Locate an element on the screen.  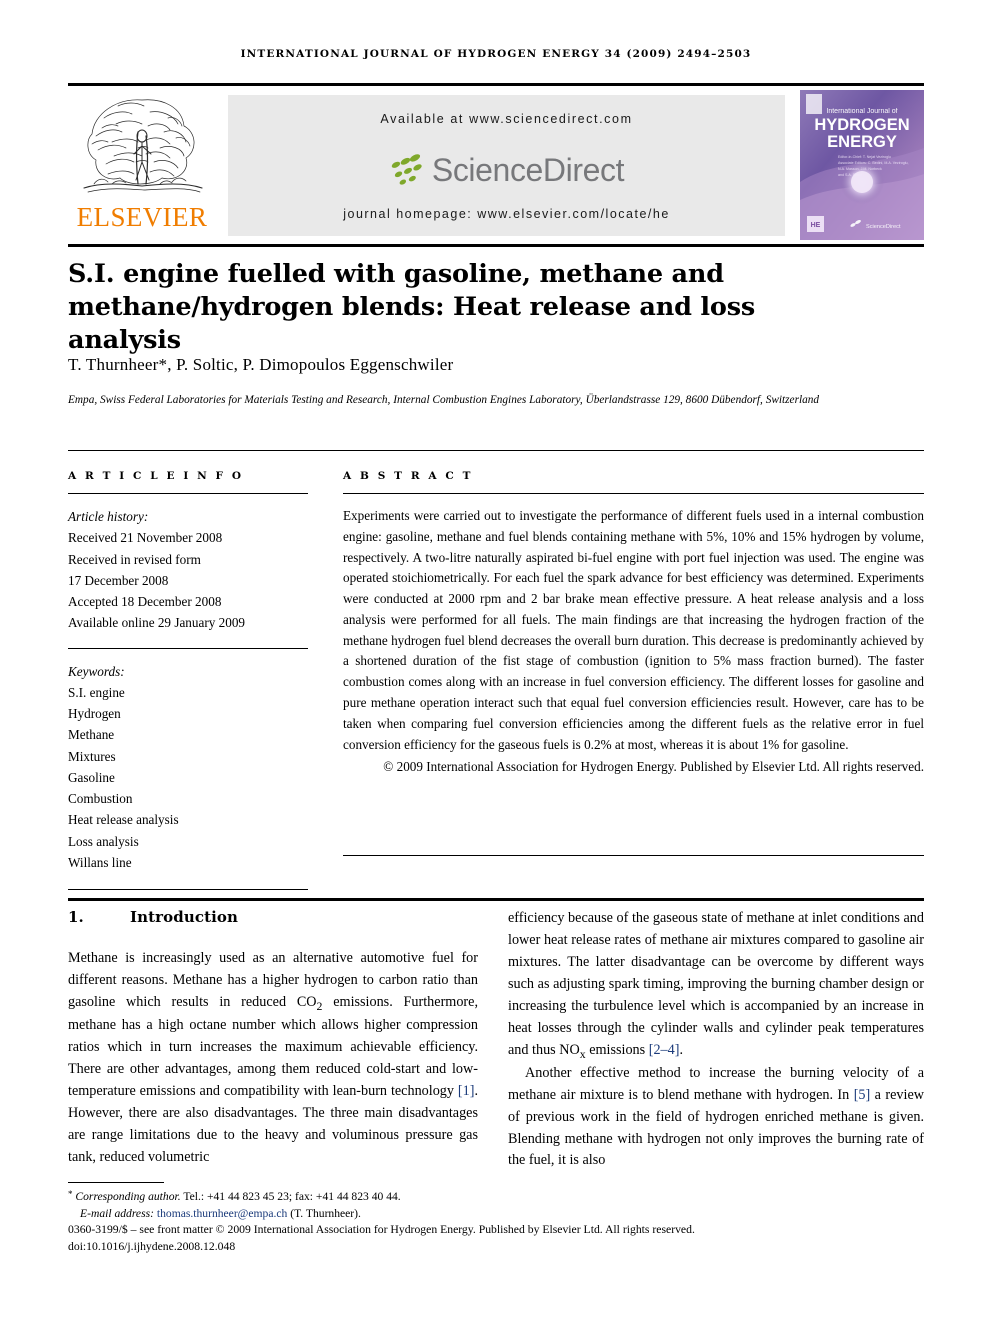
section-number: 1. is located at coordinates (76, 917).